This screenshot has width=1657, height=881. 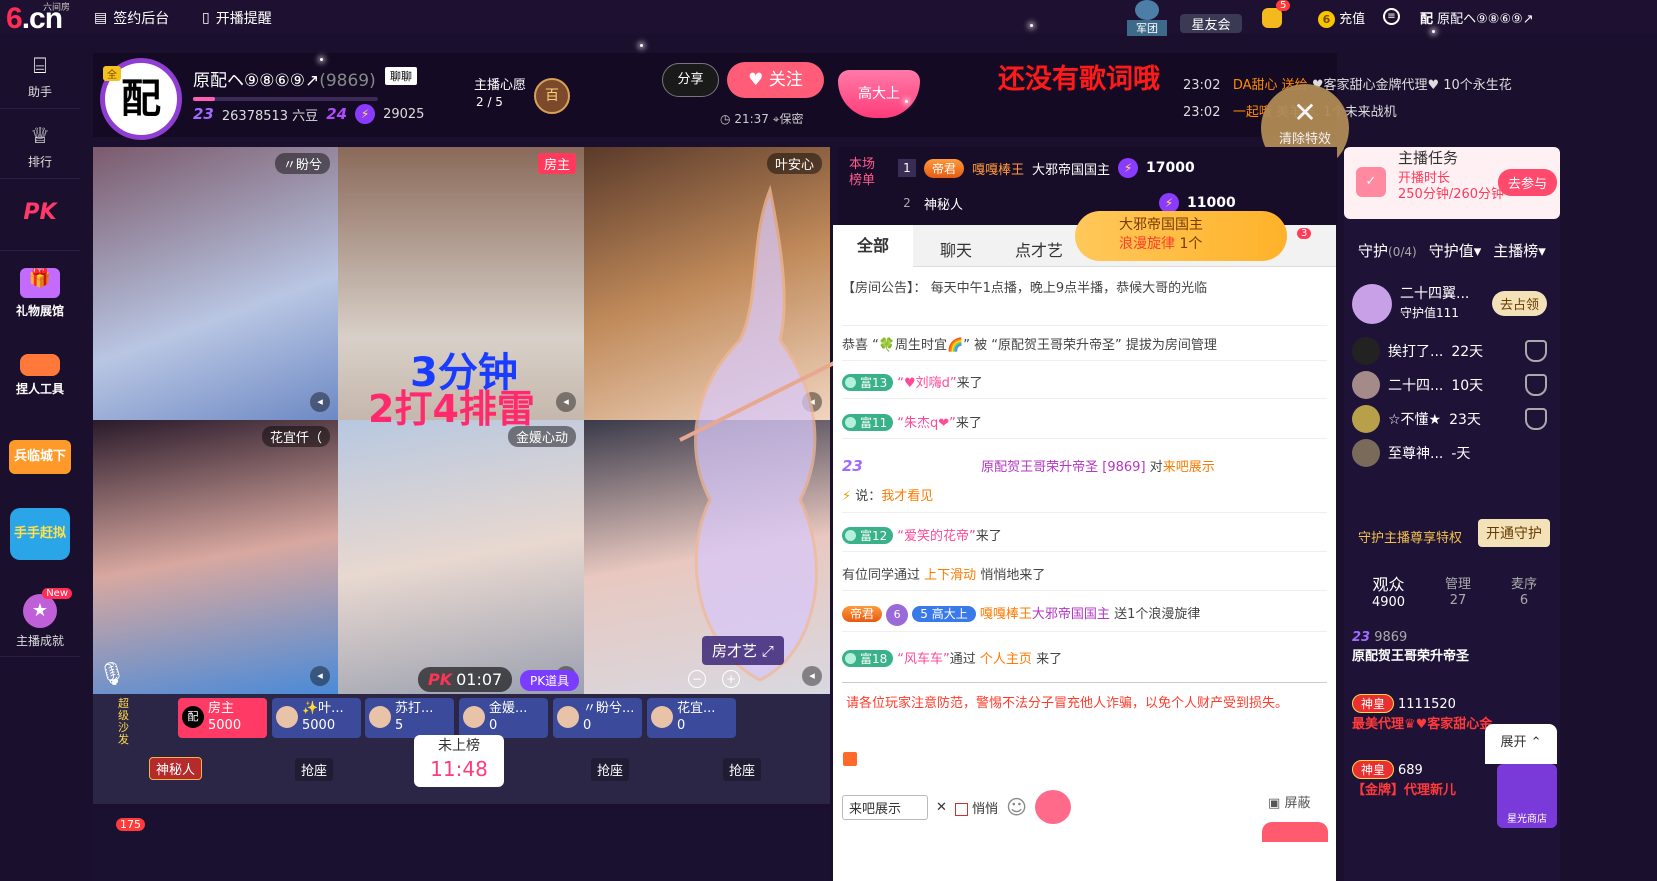 What do you see at coordinates (1295, 832) in the screenshot?
I see `send-button` at bounding box center [1295, 832].